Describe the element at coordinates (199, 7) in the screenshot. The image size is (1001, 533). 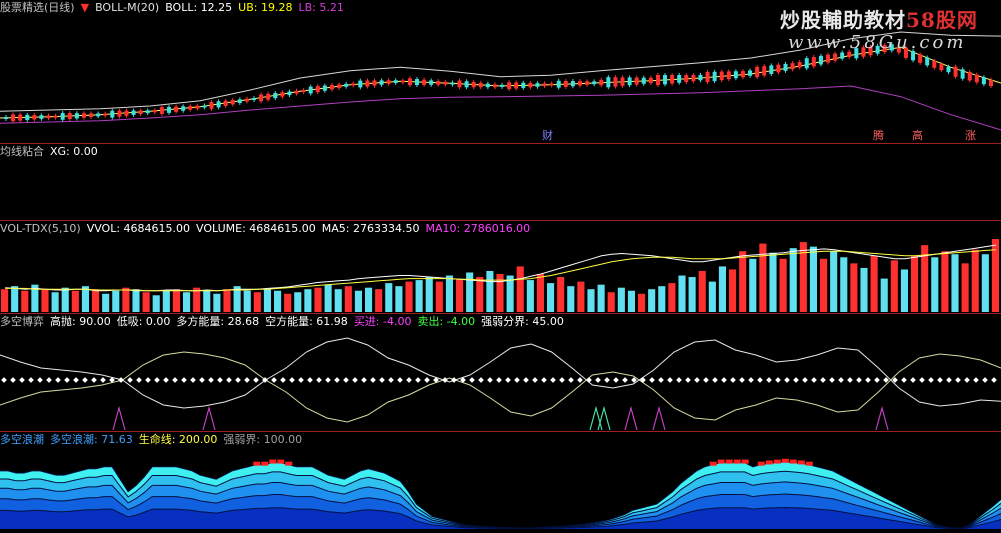
I see `boll-item-0: BOLL: 12.25` at that location.